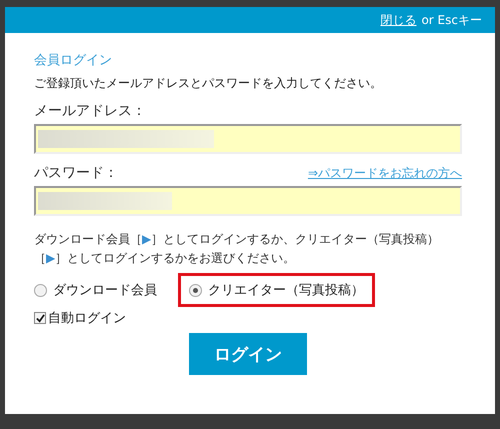  Describe the element at coordinates (101, 290) in the screenshot. I see `radio-option: ダウンロード会員` at that location.